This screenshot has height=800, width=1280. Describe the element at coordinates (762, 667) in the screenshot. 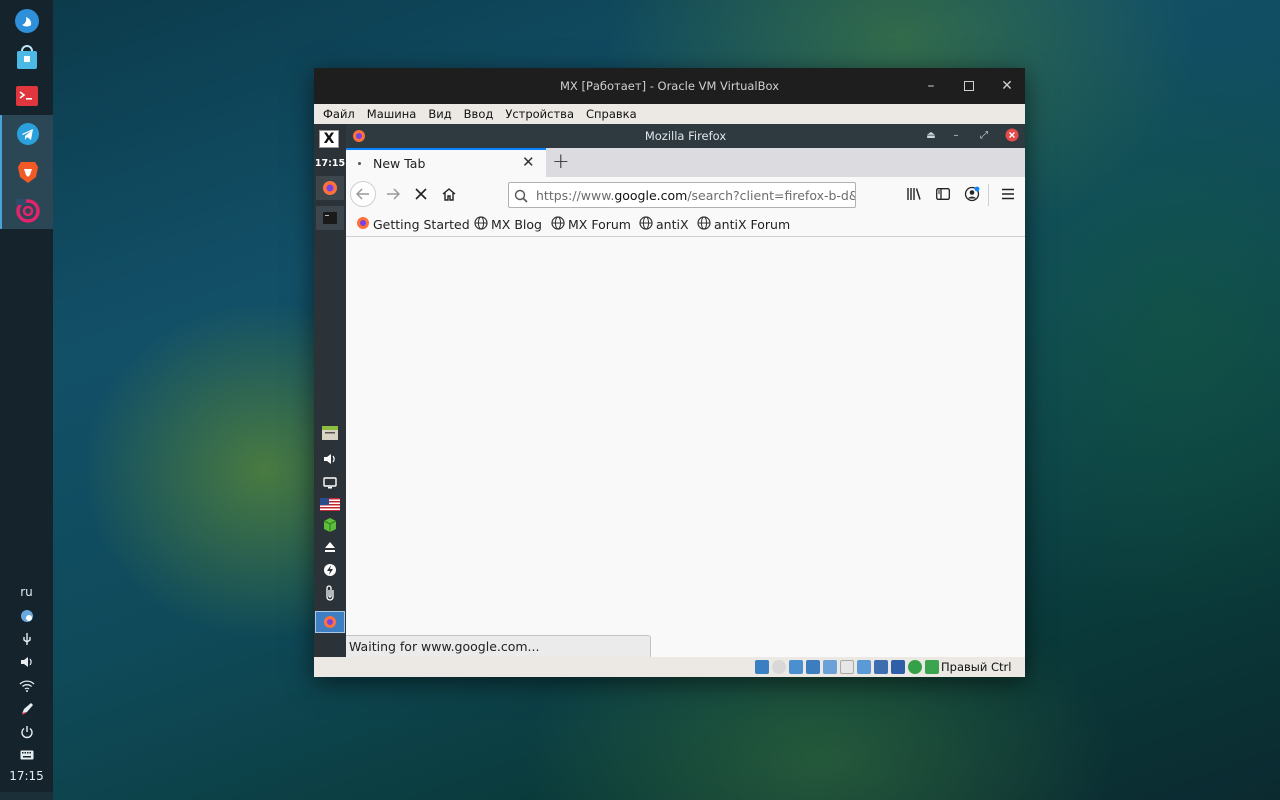

I see `hard-disk-icon` at that location.